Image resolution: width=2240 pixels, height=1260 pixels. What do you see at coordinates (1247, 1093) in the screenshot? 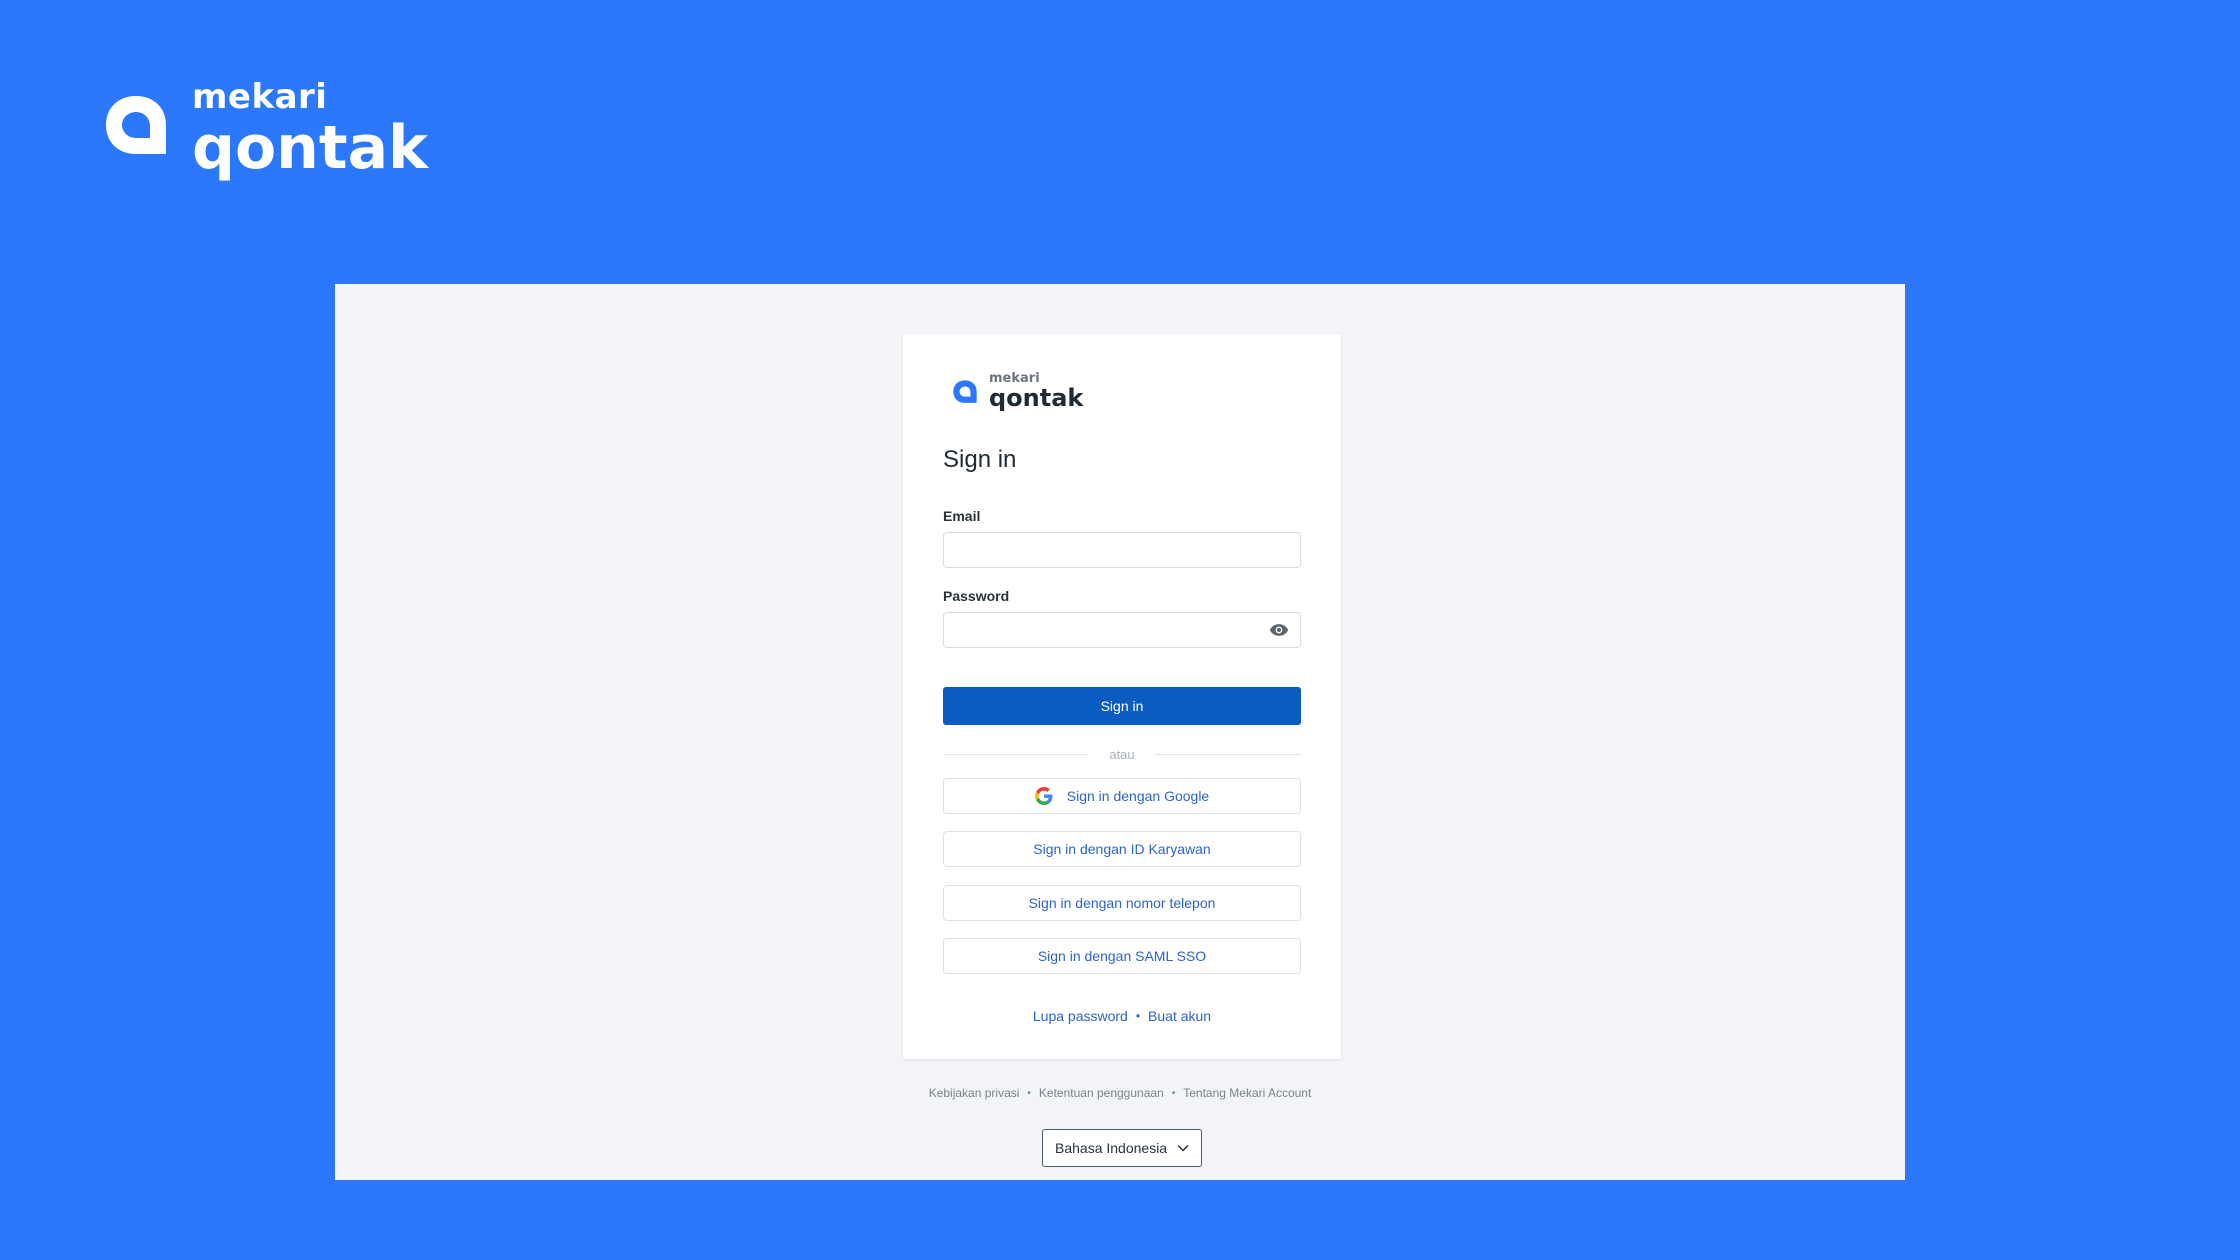
I see `about-mekari-account-link: Tentang Mekari Account` at bounding box center [1247, 1093].